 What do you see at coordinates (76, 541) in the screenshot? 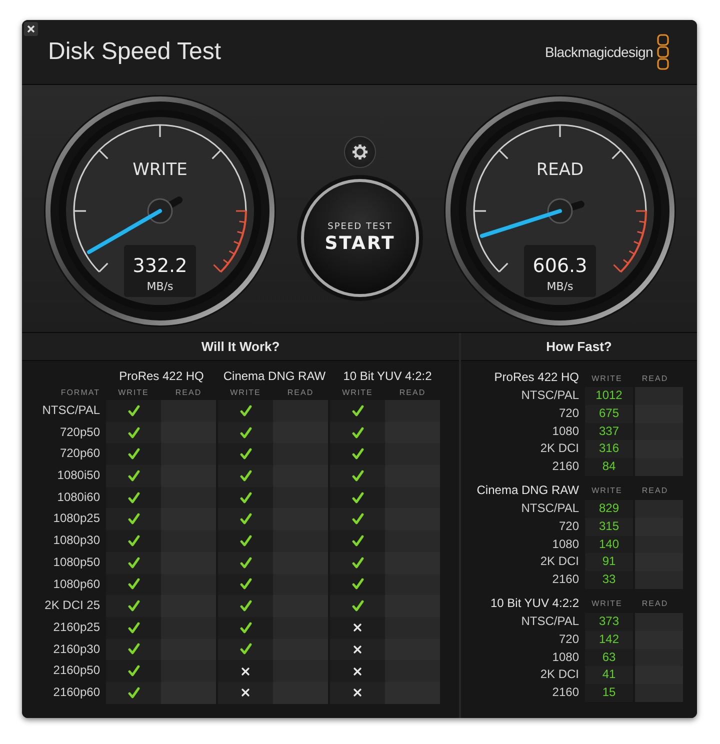
I see `format-label: 1080p30` at bounding box center [76, 541].